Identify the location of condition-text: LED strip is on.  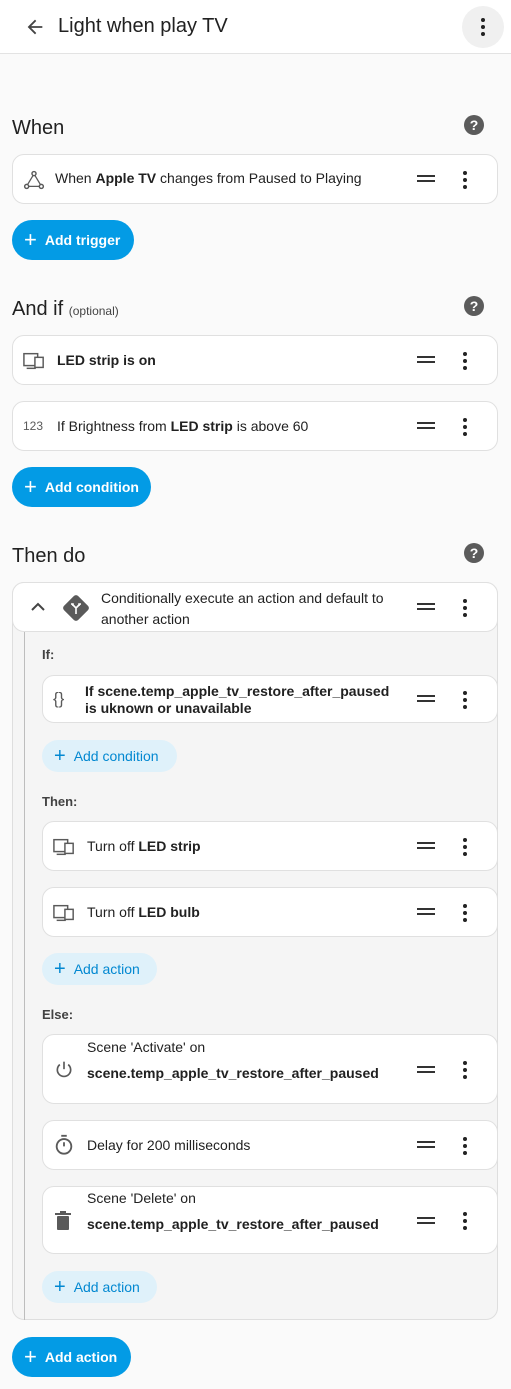
(106, 360).